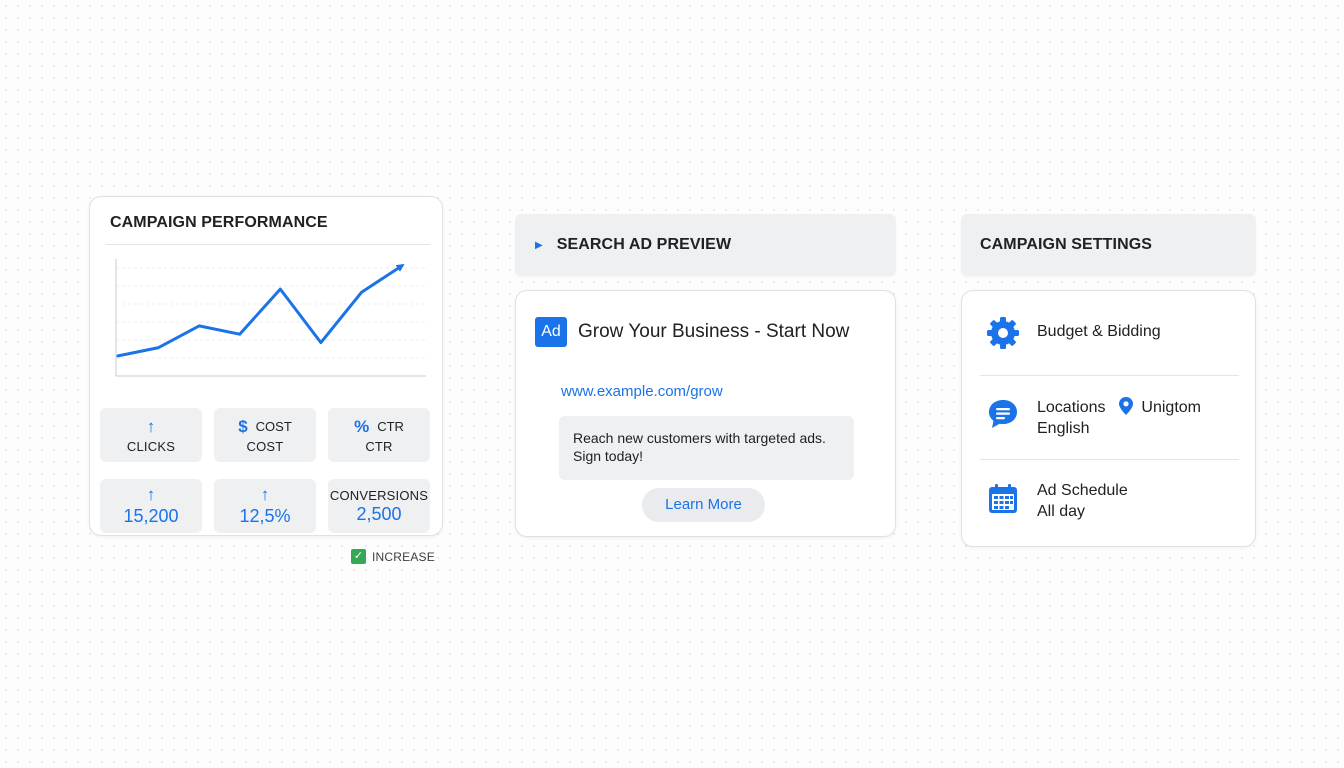  What do you see at coordinates (644, 244) in the screenshot?
I see `search-ad-preview-title: SEARCH AD PREVIEW` at bounding box center [644, 244].